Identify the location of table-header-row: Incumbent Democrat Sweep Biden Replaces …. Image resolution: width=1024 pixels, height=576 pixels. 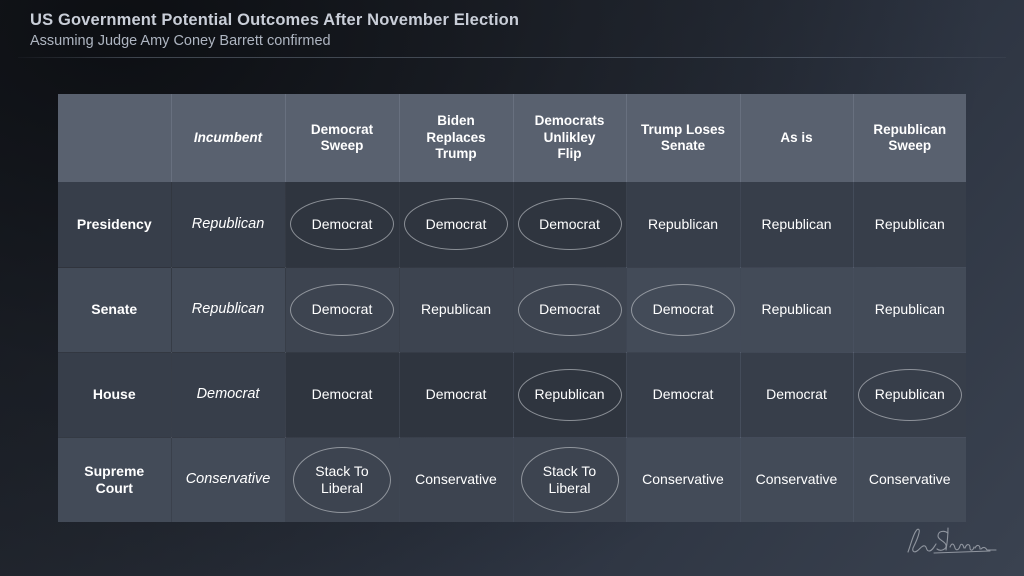
(512, 138).